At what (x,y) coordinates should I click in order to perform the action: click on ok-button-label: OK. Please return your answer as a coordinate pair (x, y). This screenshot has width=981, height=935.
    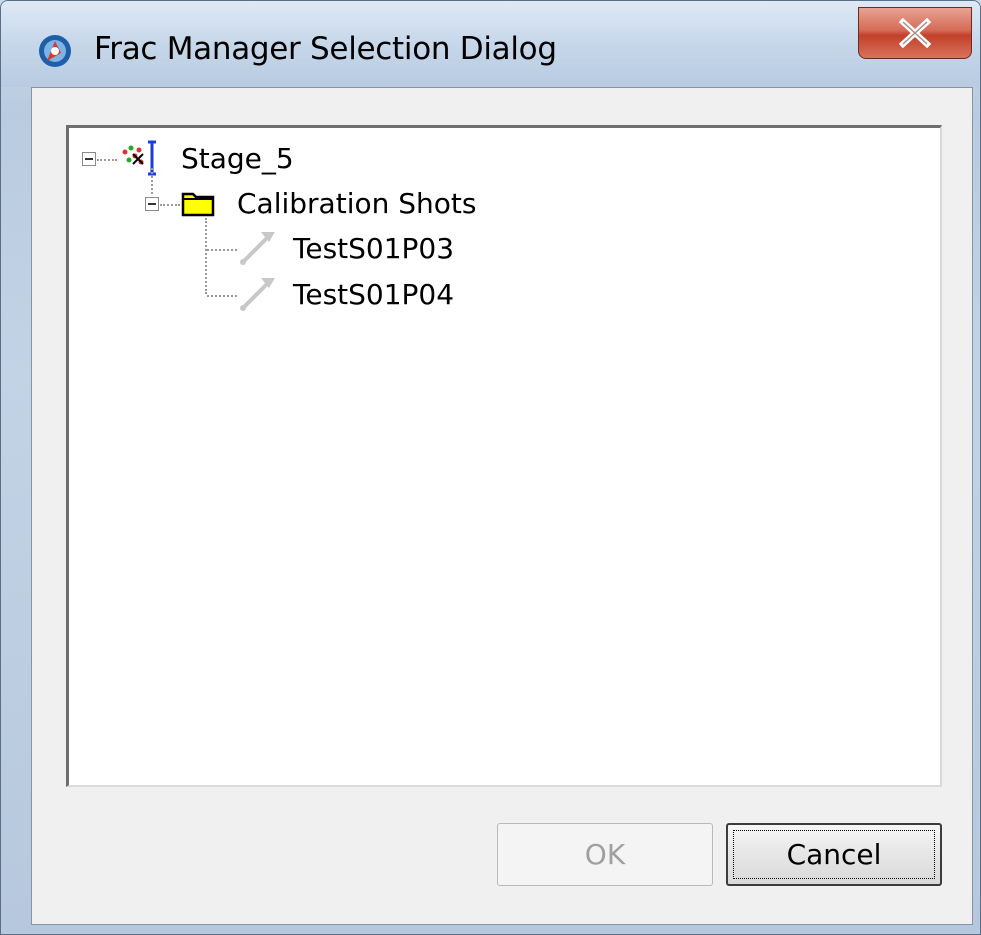
    Looking at the image, I should click on (605, 854).